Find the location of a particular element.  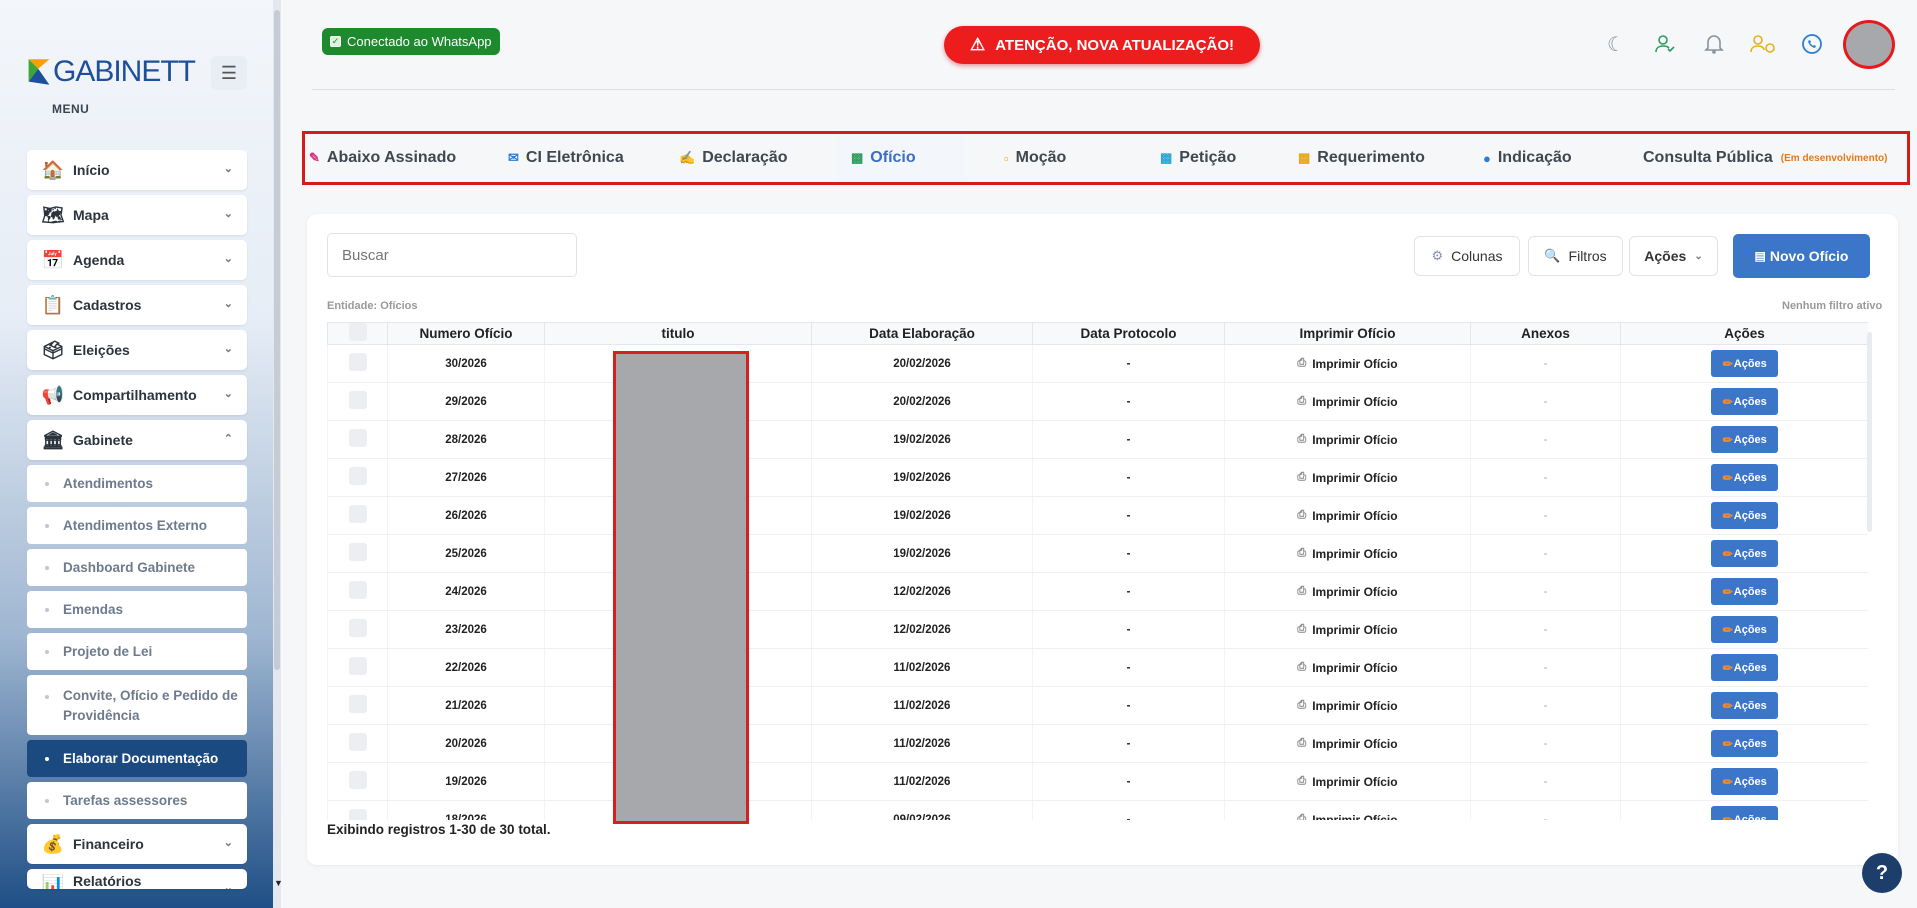

tab-consulta-publica: Consulta Pública (Em desenvolvimento) is located at coordinates (1765, 158).